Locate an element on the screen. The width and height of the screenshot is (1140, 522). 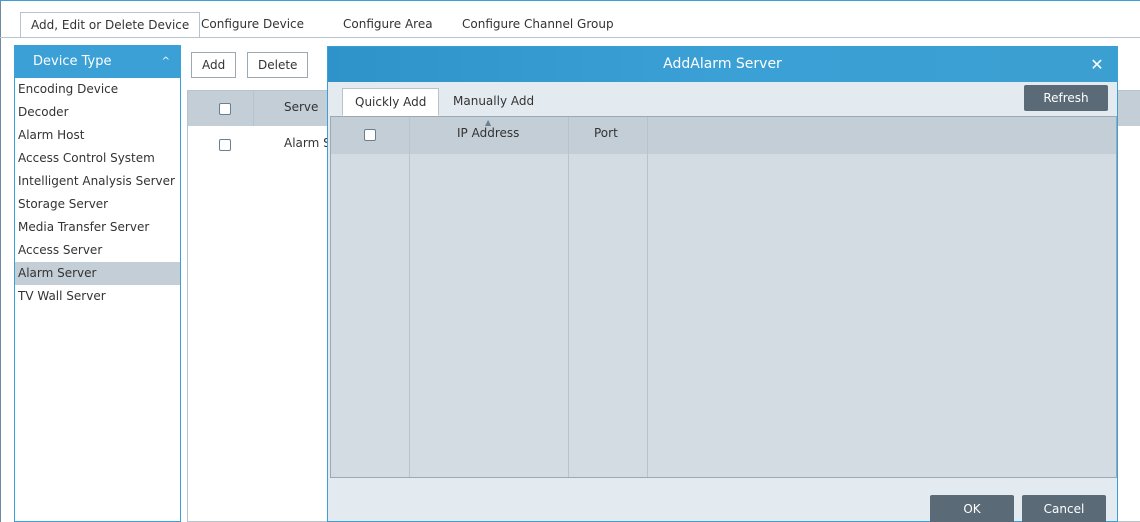
ip-address-column-header: IP Address is located at coordinates (488, 133).